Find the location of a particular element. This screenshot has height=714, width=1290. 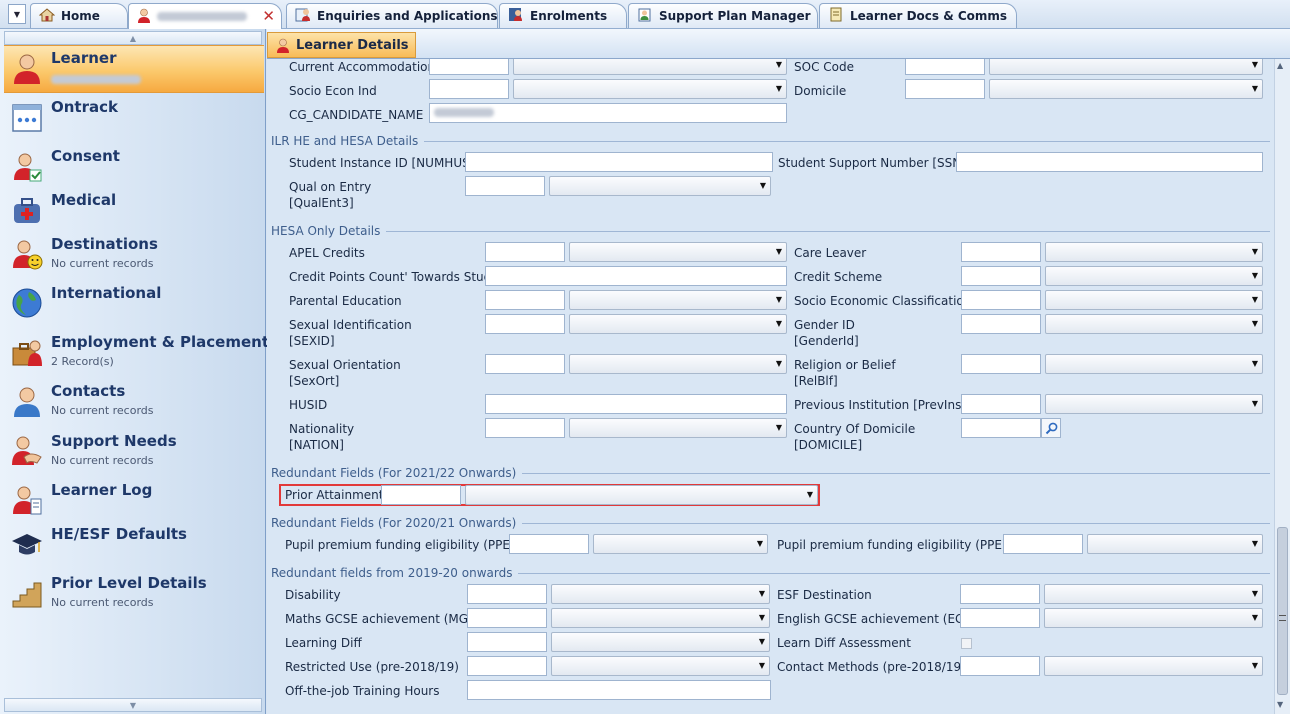

sexual-orientation-input is located at coordinates (525, 364).